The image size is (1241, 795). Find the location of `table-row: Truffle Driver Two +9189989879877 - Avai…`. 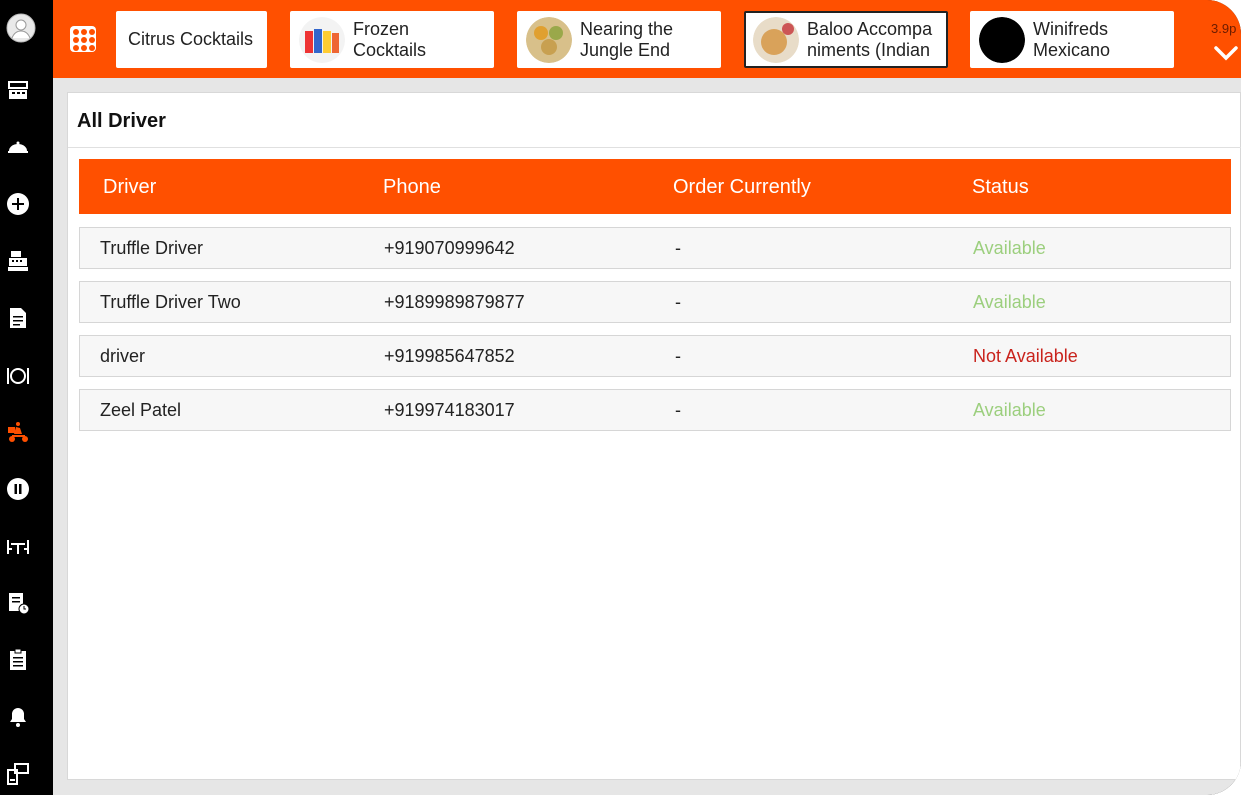

table-row: Truffle Driver Two +9189989879877 - Avai… is located at coordinates (655, 302).